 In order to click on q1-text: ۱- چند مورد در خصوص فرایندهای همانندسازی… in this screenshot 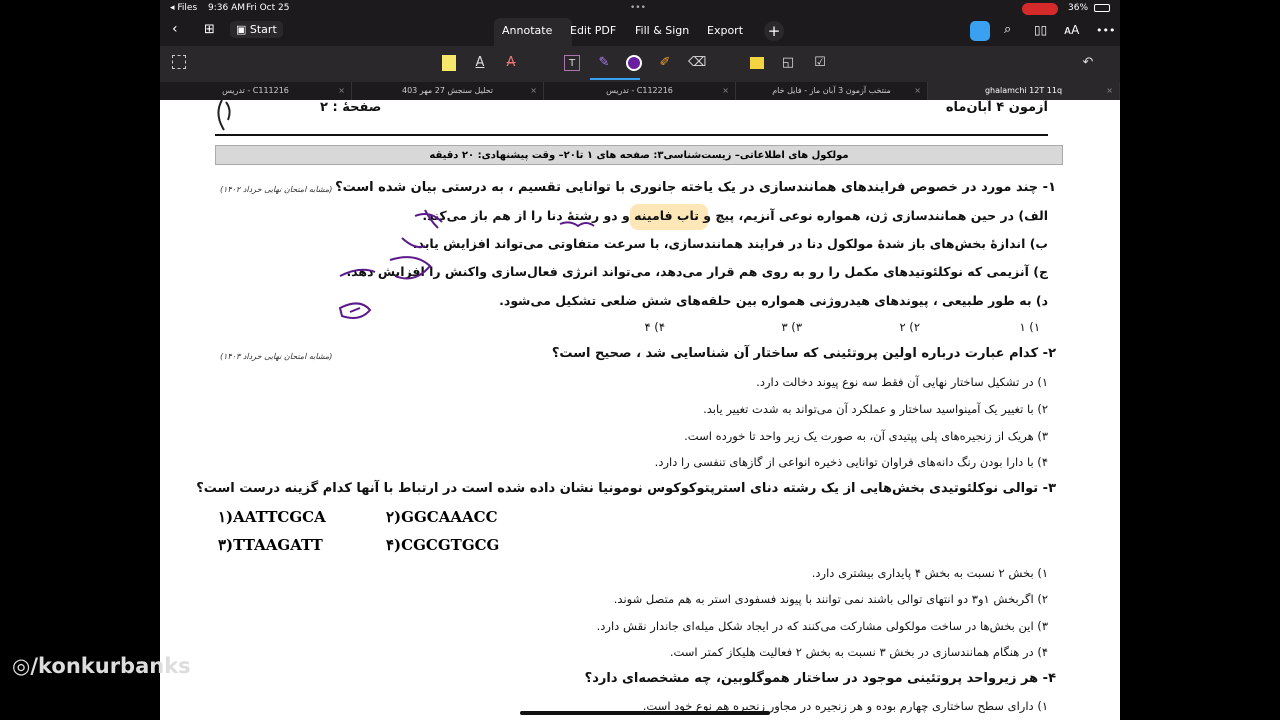, I will do `click(695, 187)`.